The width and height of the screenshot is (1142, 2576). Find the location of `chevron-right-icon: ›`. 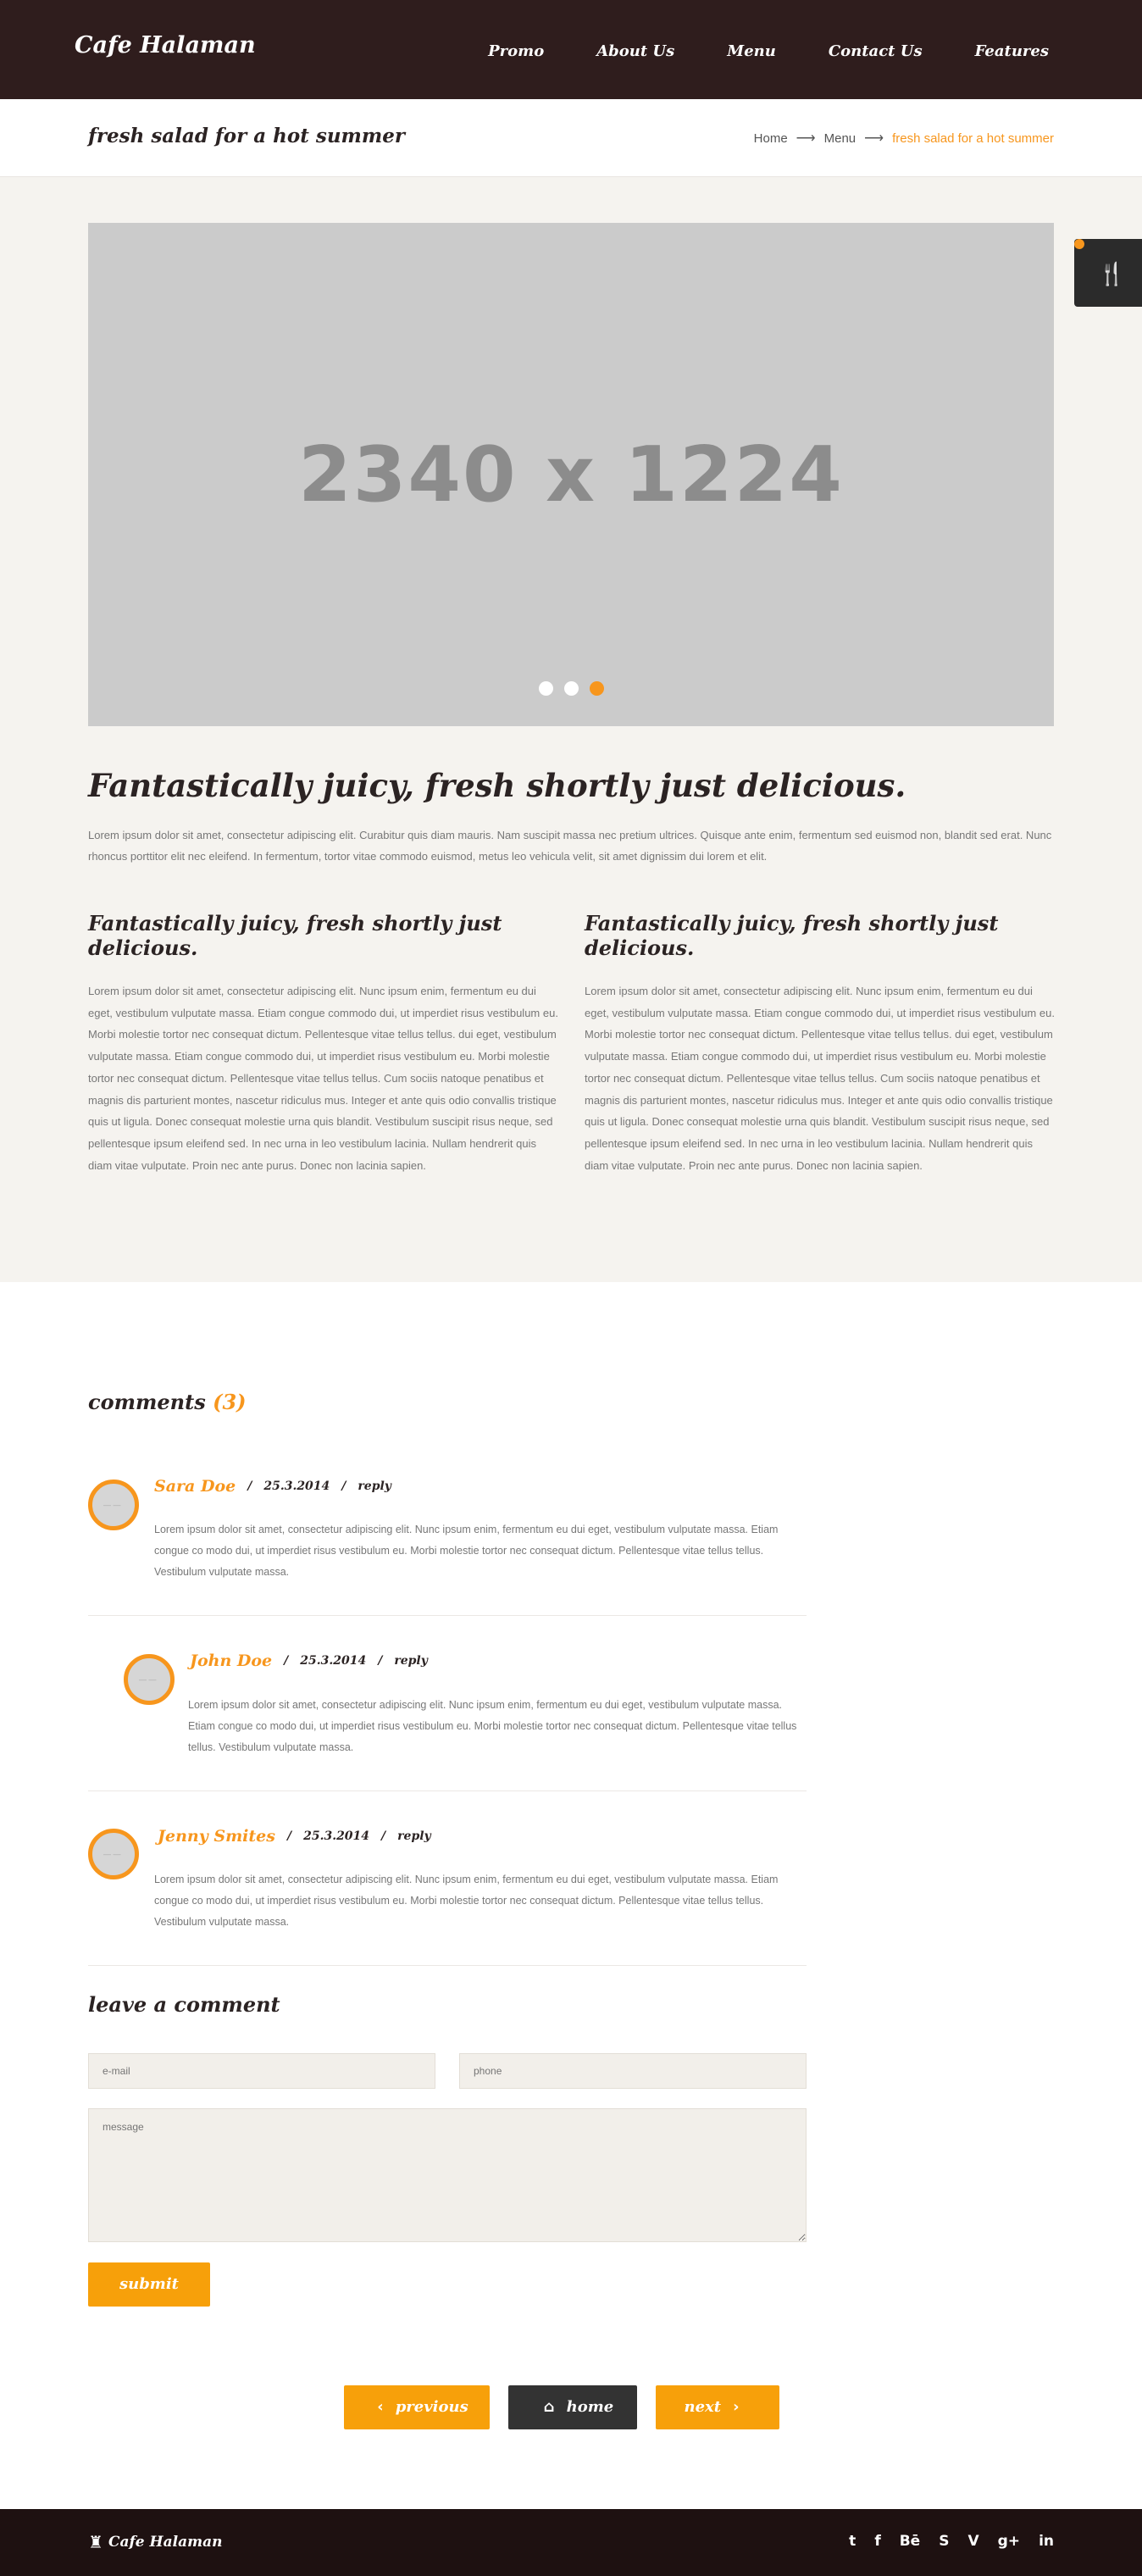

chevron-right-icon: › is located at coordinates (736, 2407).